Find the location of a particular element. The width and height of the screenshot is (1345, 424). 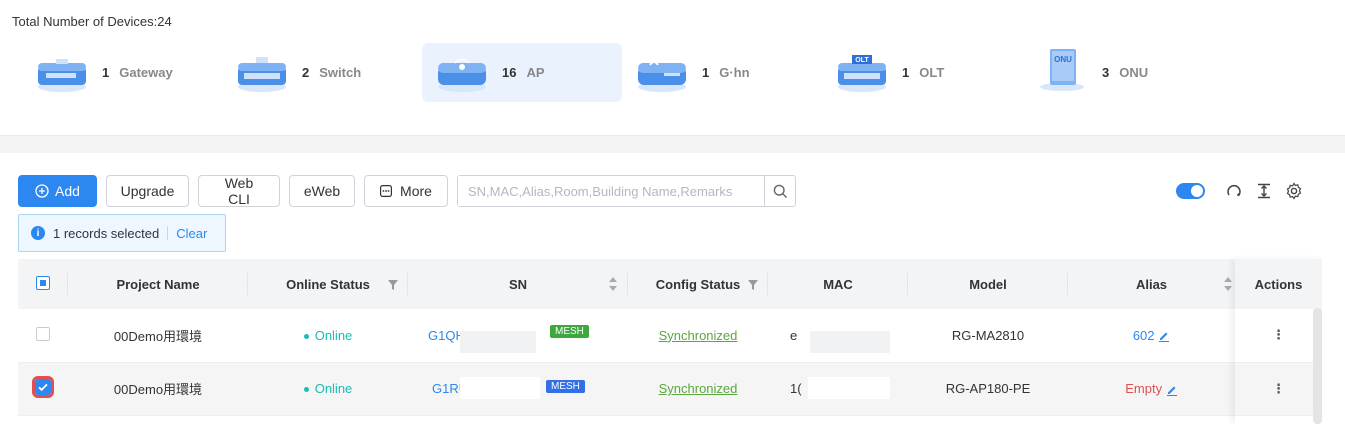

onu-count: 3 is located at coordinates (1106, 72).